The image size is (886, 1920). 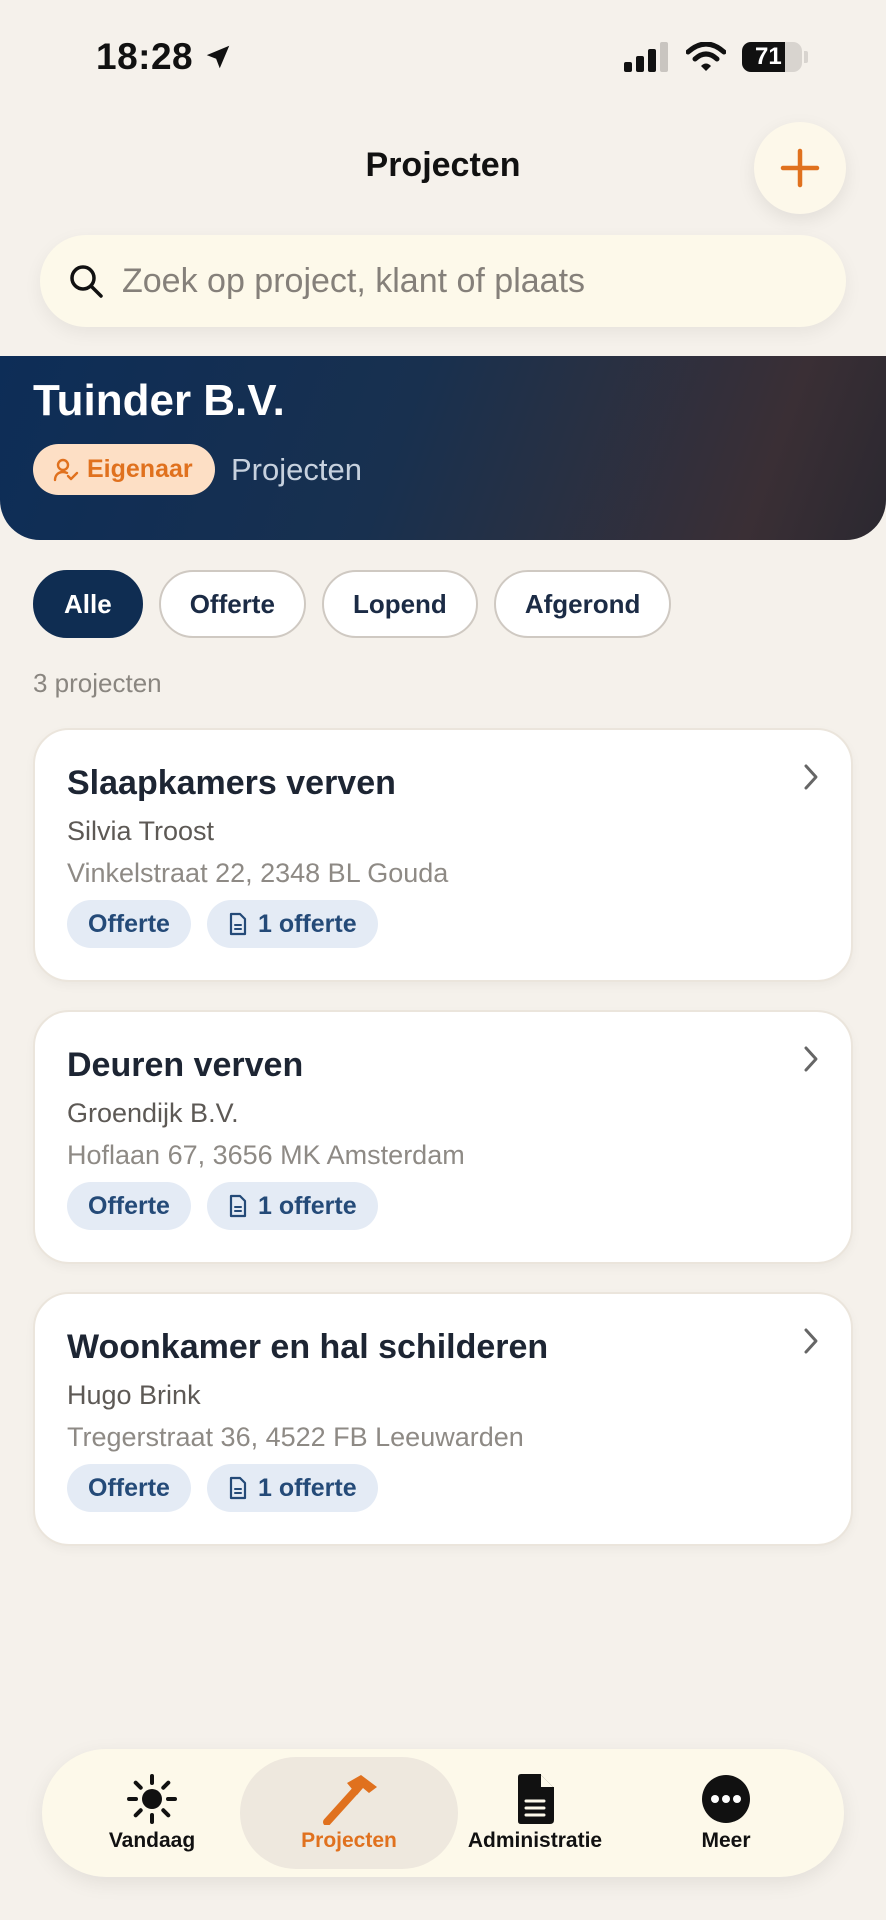 I want to click on search-input, so click(x=472, y=281).